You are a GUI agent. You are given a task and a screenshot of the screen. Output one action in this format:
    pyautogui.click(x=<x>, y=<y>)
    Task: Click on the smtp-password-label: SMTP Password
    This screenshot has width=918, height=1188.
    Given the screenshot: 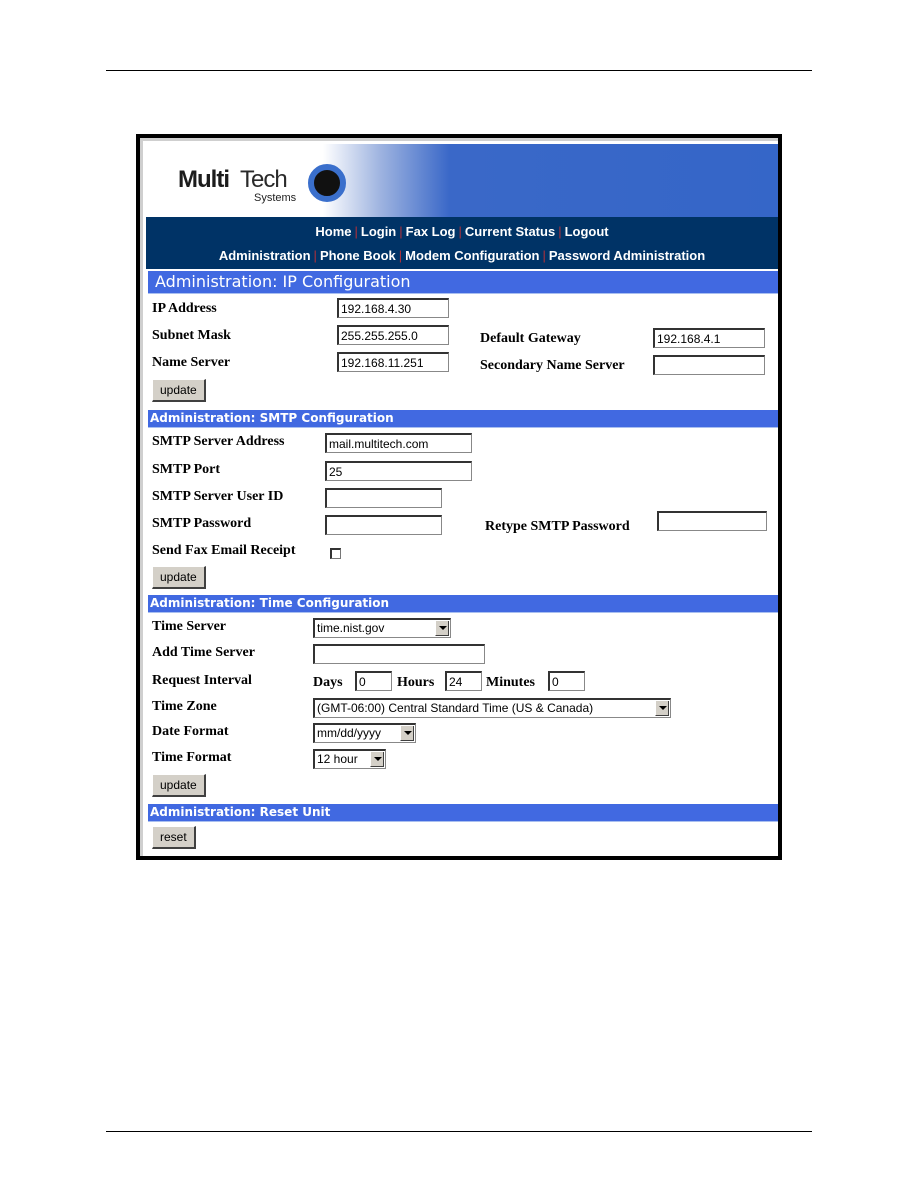 What is the action you would take?
    pyautogui.click(x=202, y=523)
    